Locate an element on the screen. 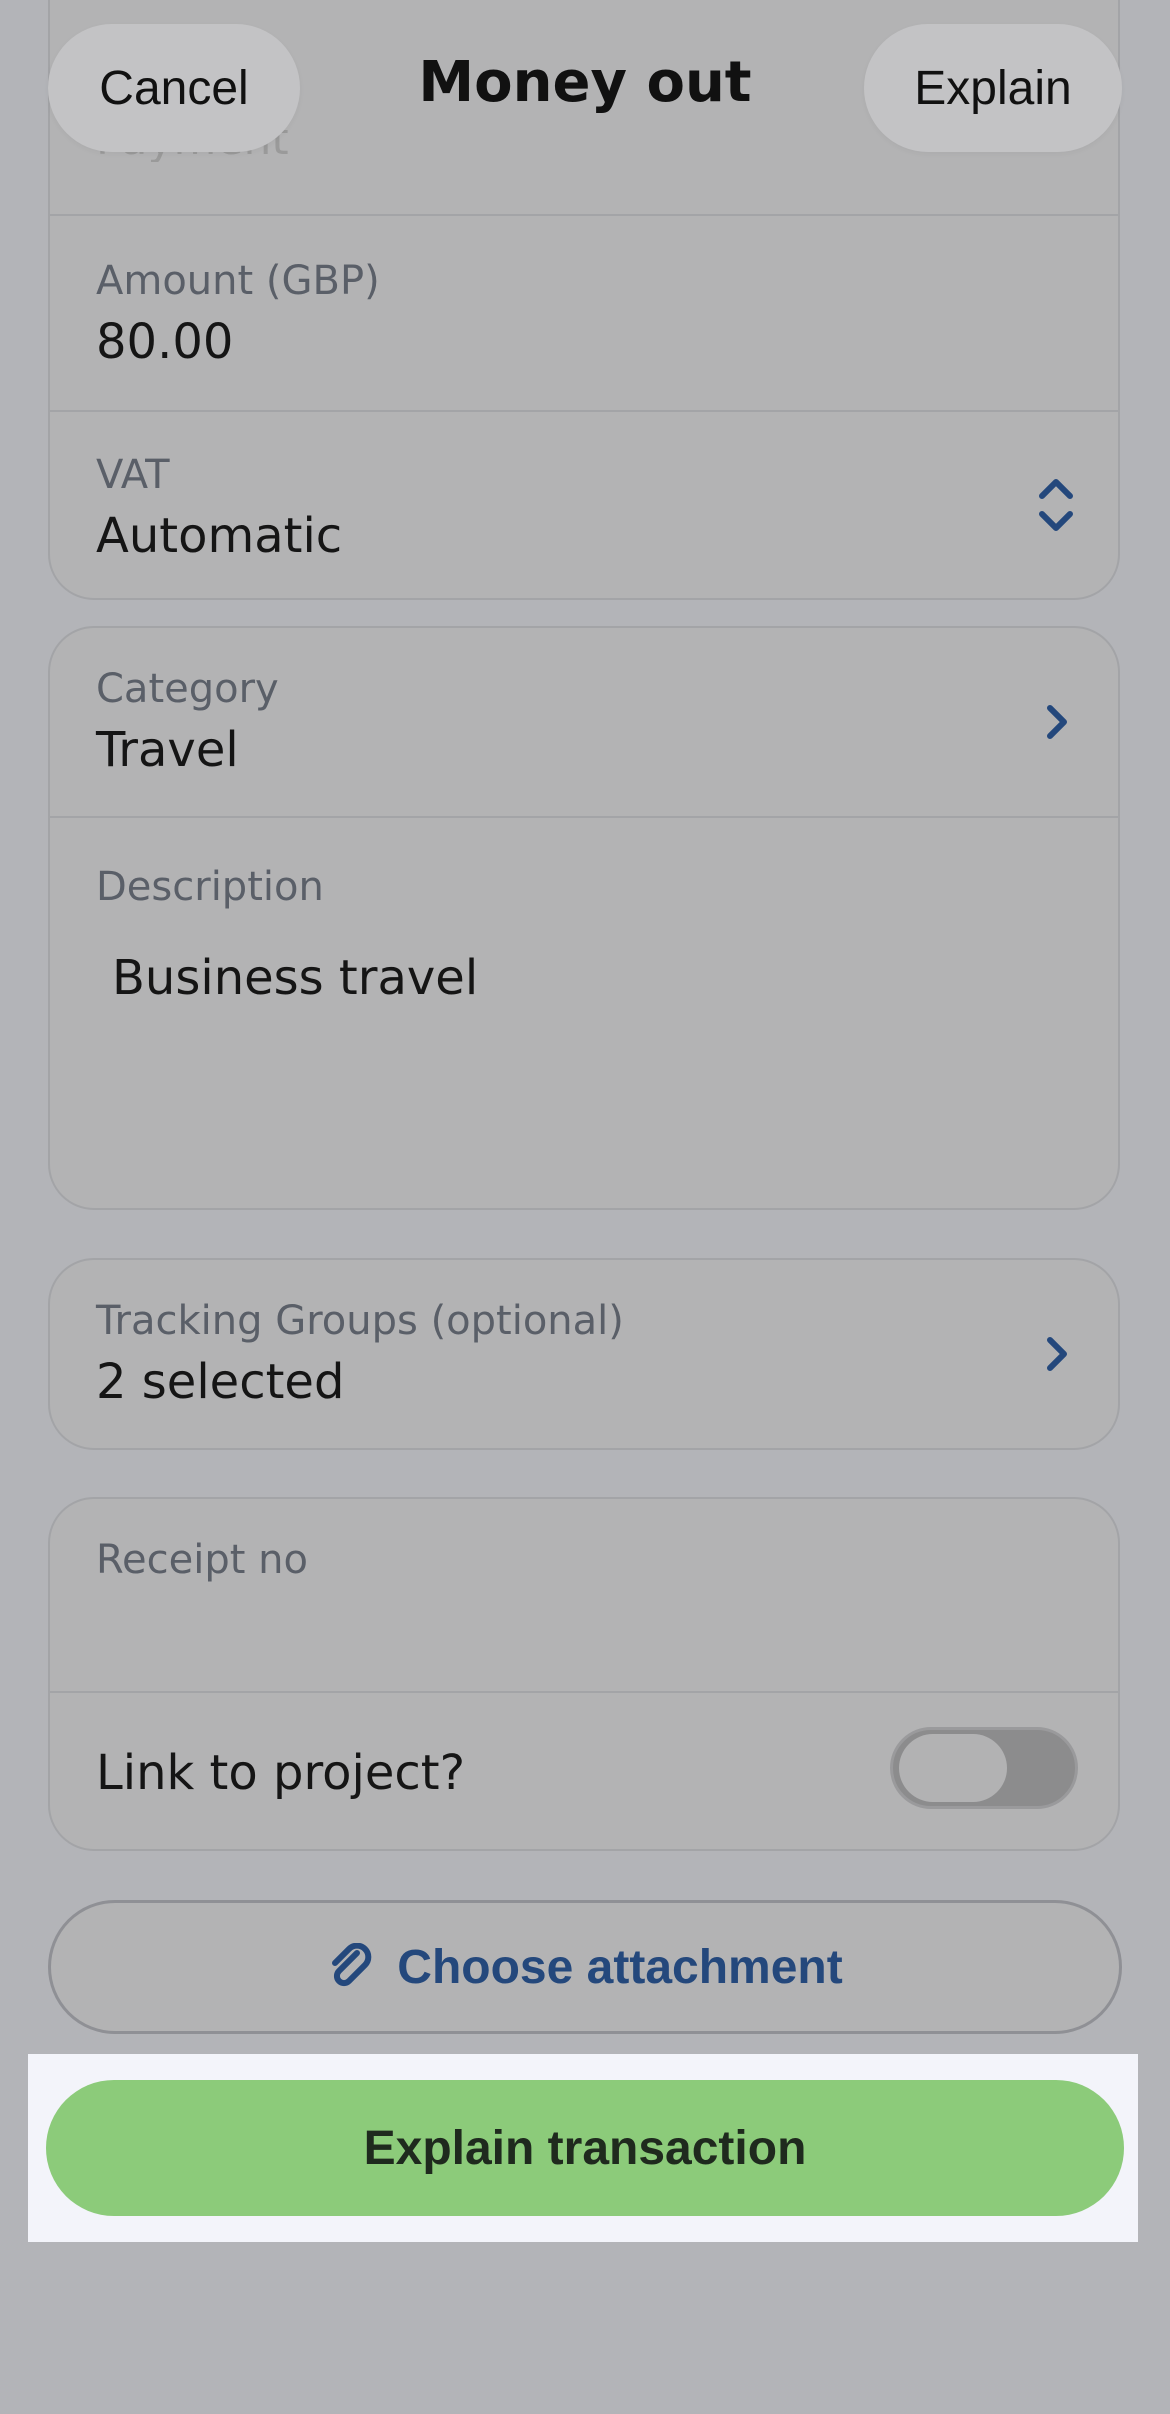  amount-field: Amount (GBP) 80.00 is located at coordinates (584, 313).